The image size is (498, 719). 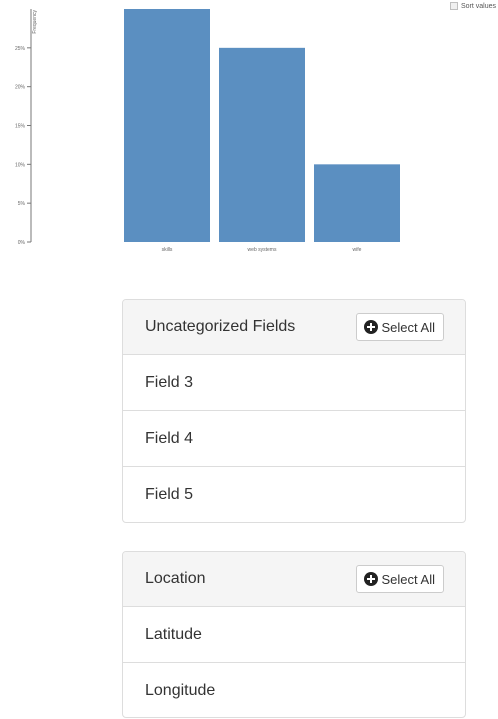 I want to click on panel-title: Location, so click(x=175, y=578).